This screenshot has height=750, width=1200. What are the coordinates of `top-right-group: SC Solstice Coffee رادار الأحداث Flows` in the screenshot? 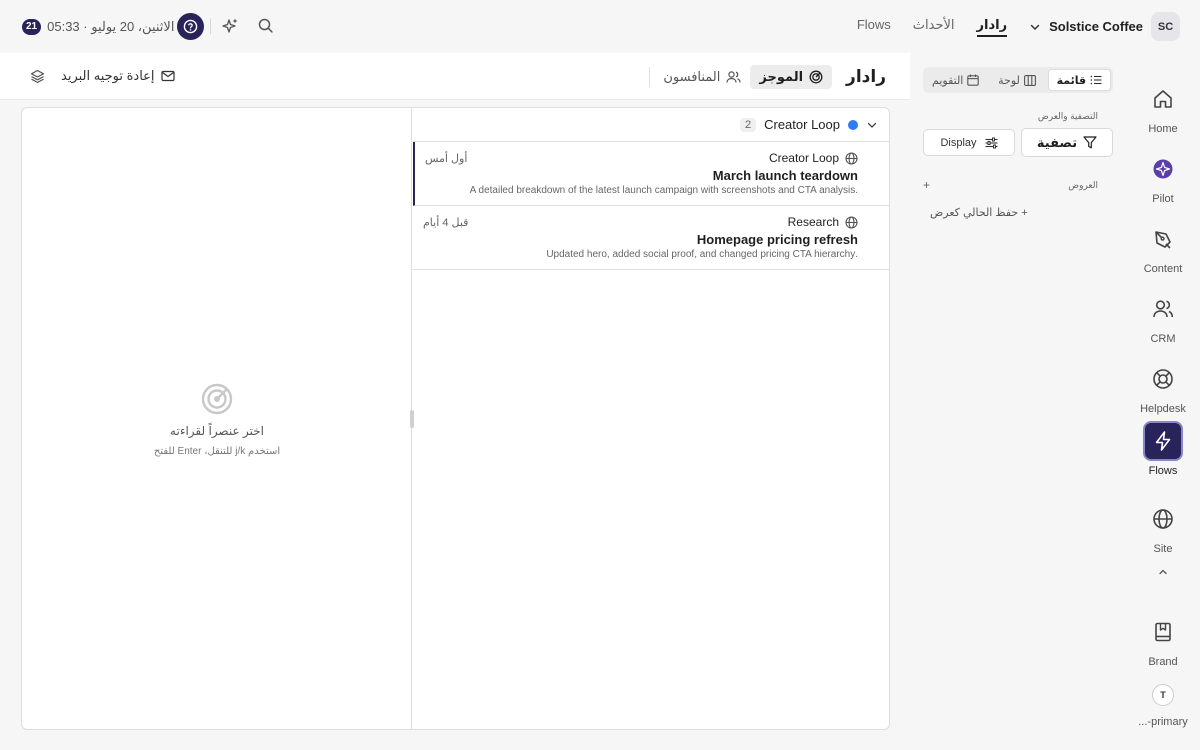 It's located at (1007, 26).